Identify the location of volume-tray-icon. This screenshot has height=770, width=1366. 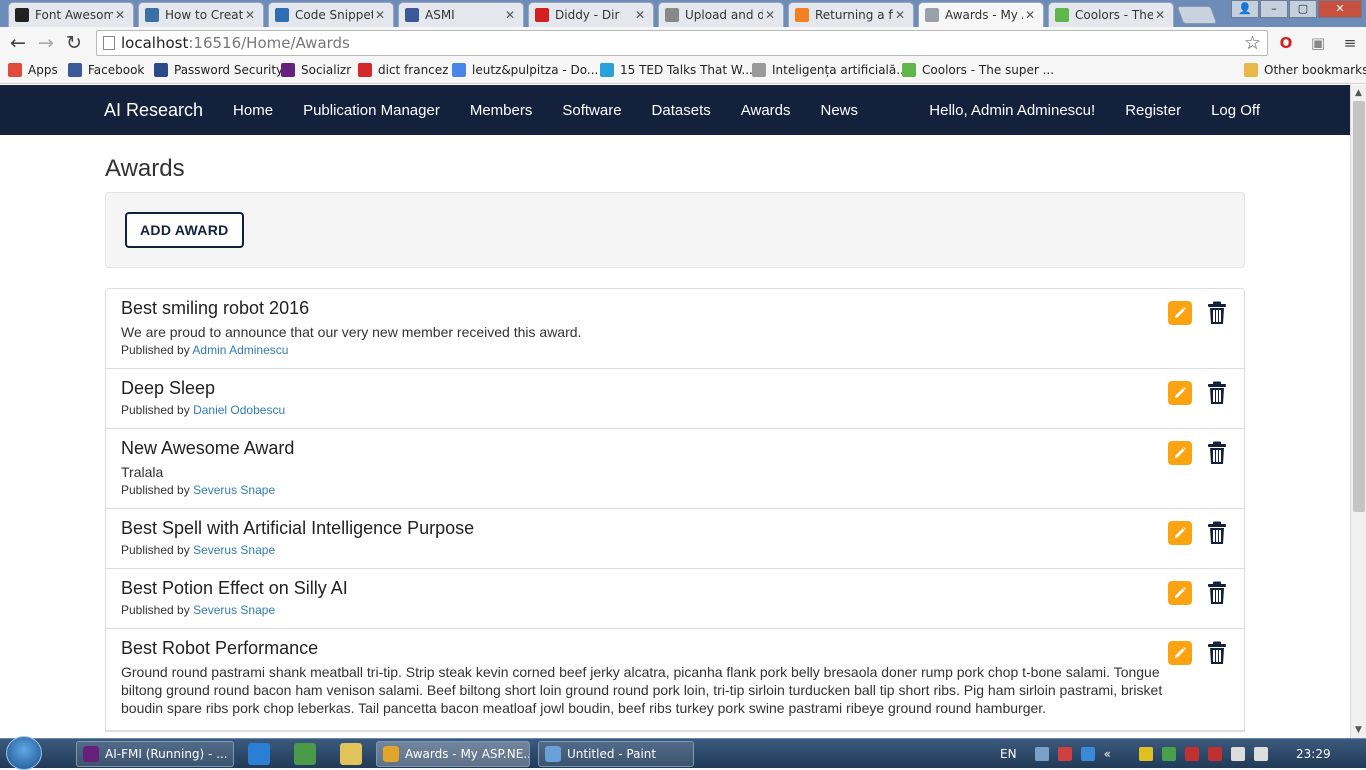
(1260, 754).